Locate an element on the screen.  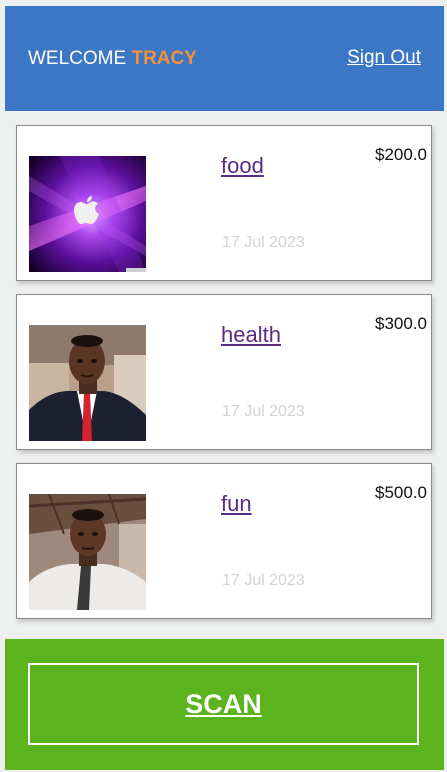
app-header: WELCOME TRACY Sign Out is located at coordinates (224, 58).